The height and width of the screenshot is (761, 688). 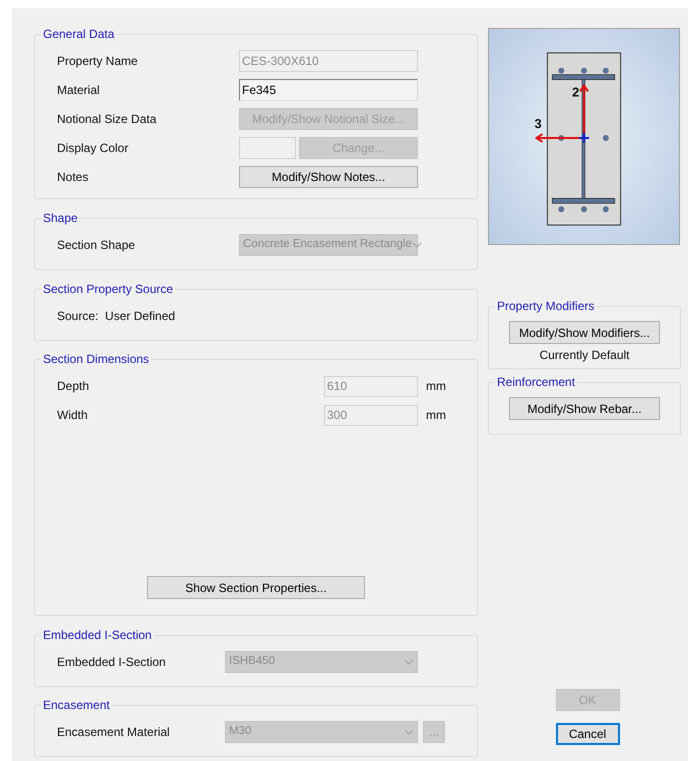 I want to click on axis-label: 3, so click(x=538, y=124).